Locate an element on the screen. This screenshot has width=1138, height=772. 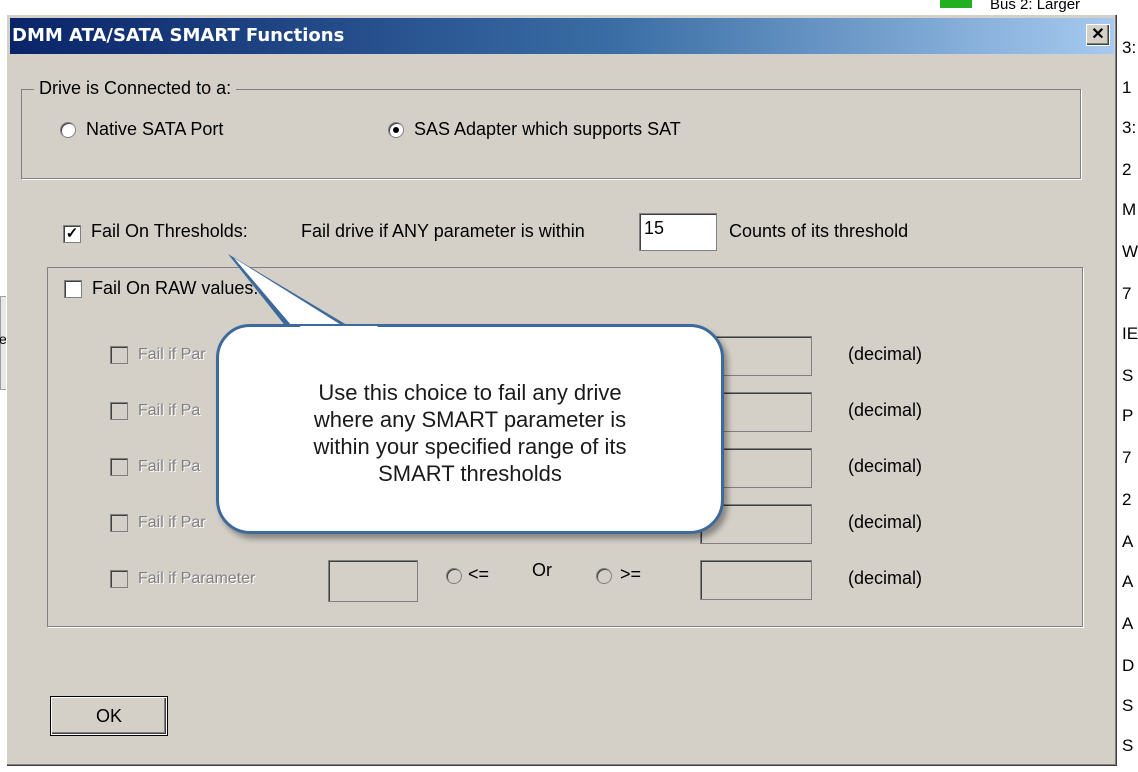
threshold-description-prefix: Fail drive if ANY parameter is within is located at coordinates (443, 231).